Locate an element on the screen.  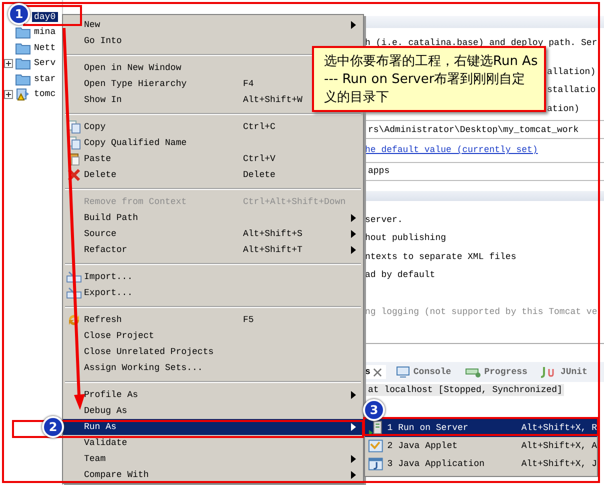
option-text: ng logging (not supported by this Tomcat ve is located at coordinates (481, 311).